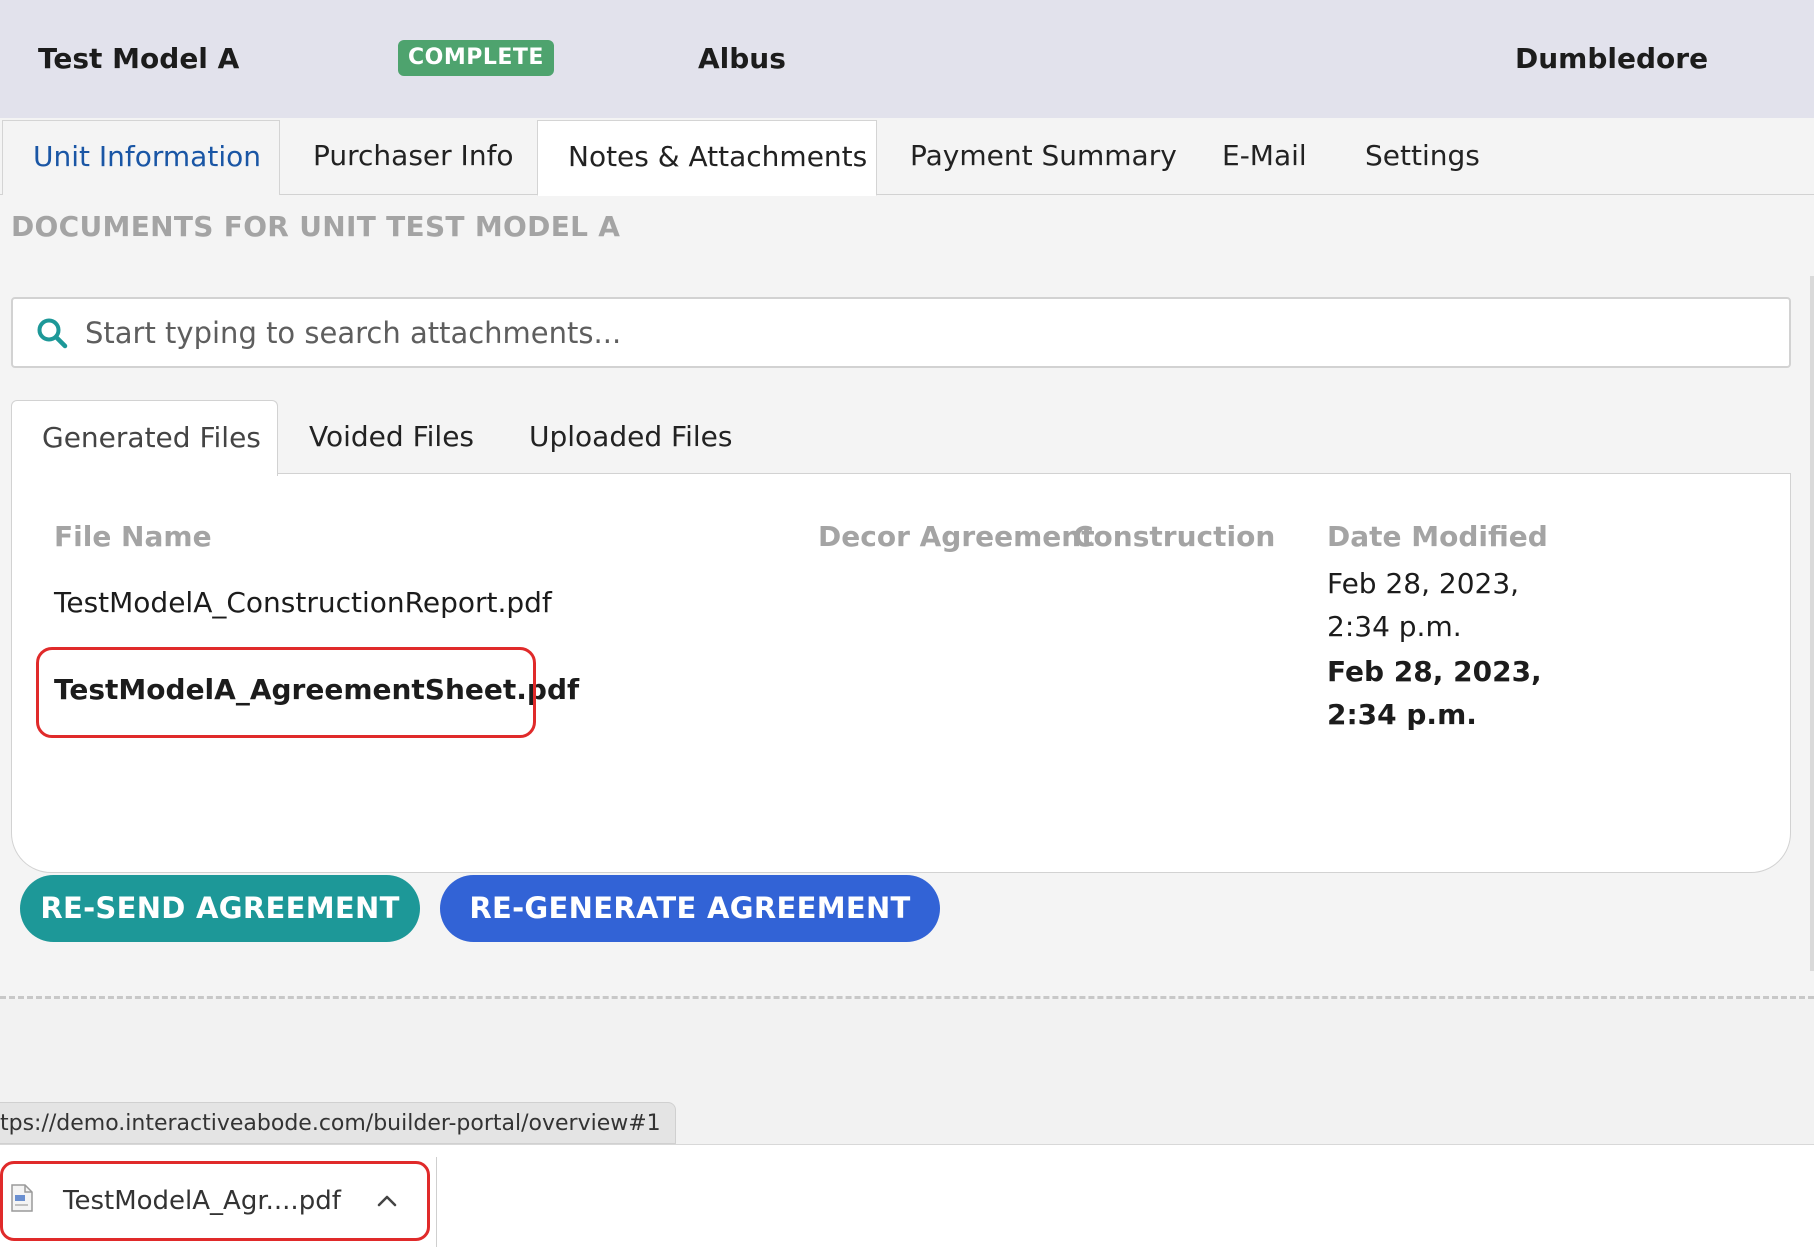 Image resolution: width=1814 pixels, height=1252 pixels. I want to click on download-item: TestModelA_Agr....pdf, so click(215, 1201).